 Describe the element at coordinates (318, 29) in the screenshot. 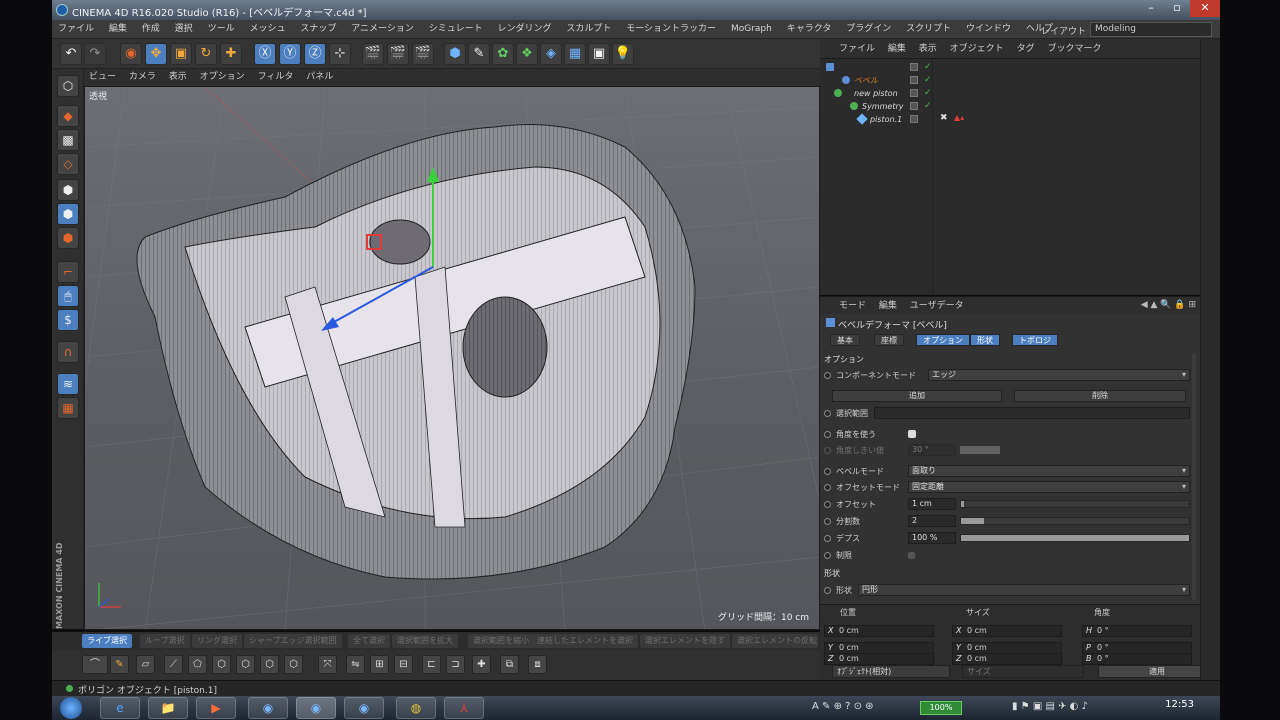

I see `menu-snap: スナップ` at that location.